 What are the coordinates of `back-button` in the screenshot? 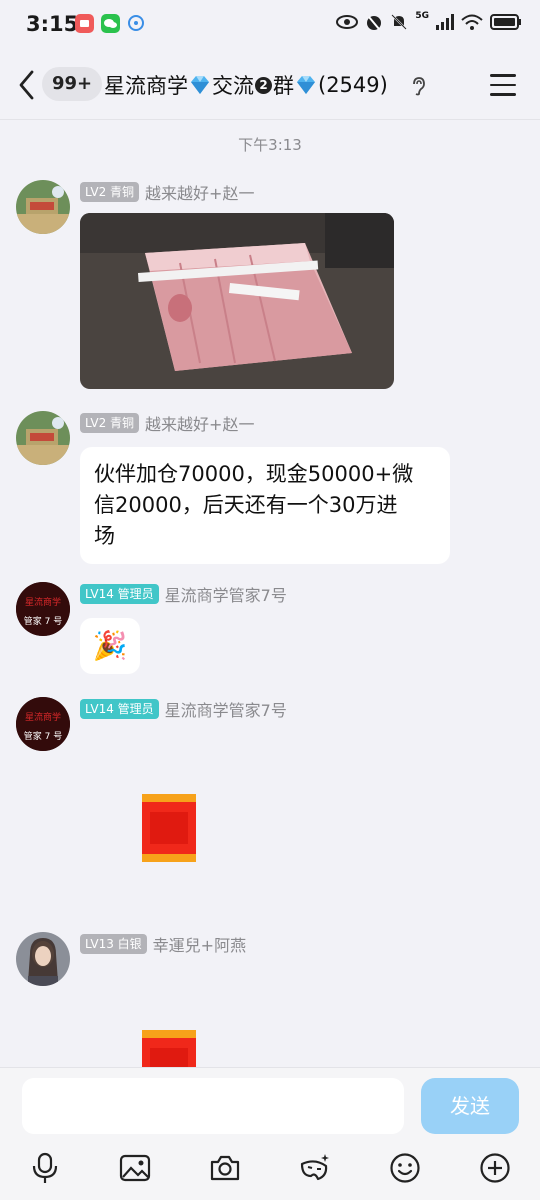 It's located at (27, 85).